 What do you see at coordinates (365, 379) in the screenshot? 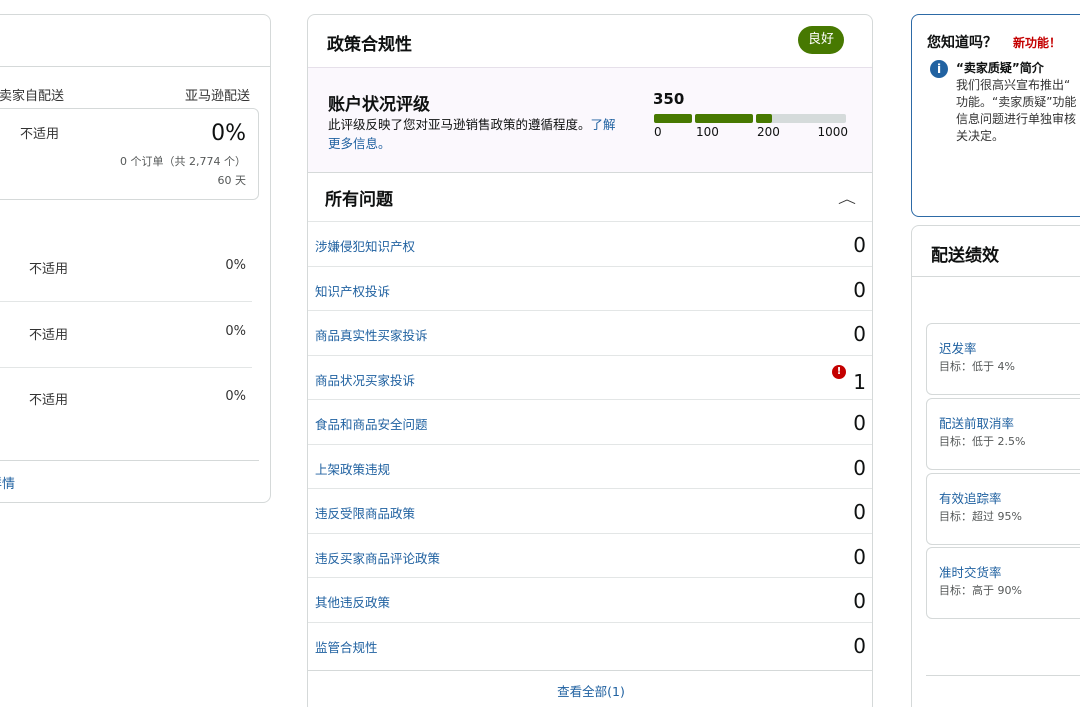
I see `issue-link: 商品状况买家投诉` at bounding box center [365, 379].